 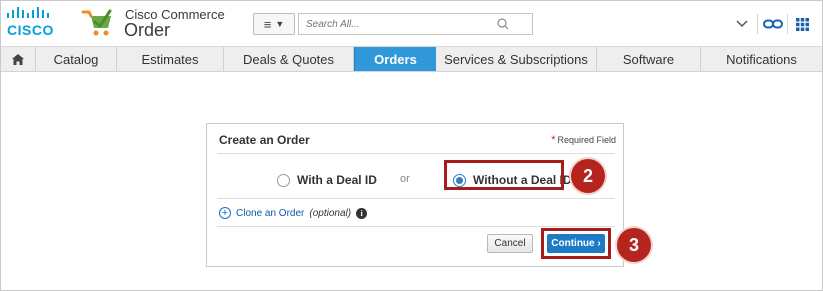 I want to click on home-icon, so click(x=18, y=59).